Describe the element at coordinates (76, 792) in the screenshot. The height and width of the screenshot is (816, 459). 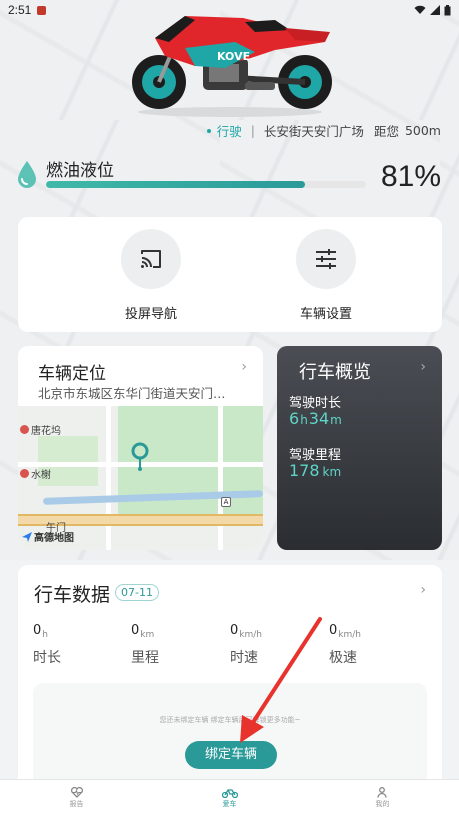
I see `heart-pulse-icon` at that location.